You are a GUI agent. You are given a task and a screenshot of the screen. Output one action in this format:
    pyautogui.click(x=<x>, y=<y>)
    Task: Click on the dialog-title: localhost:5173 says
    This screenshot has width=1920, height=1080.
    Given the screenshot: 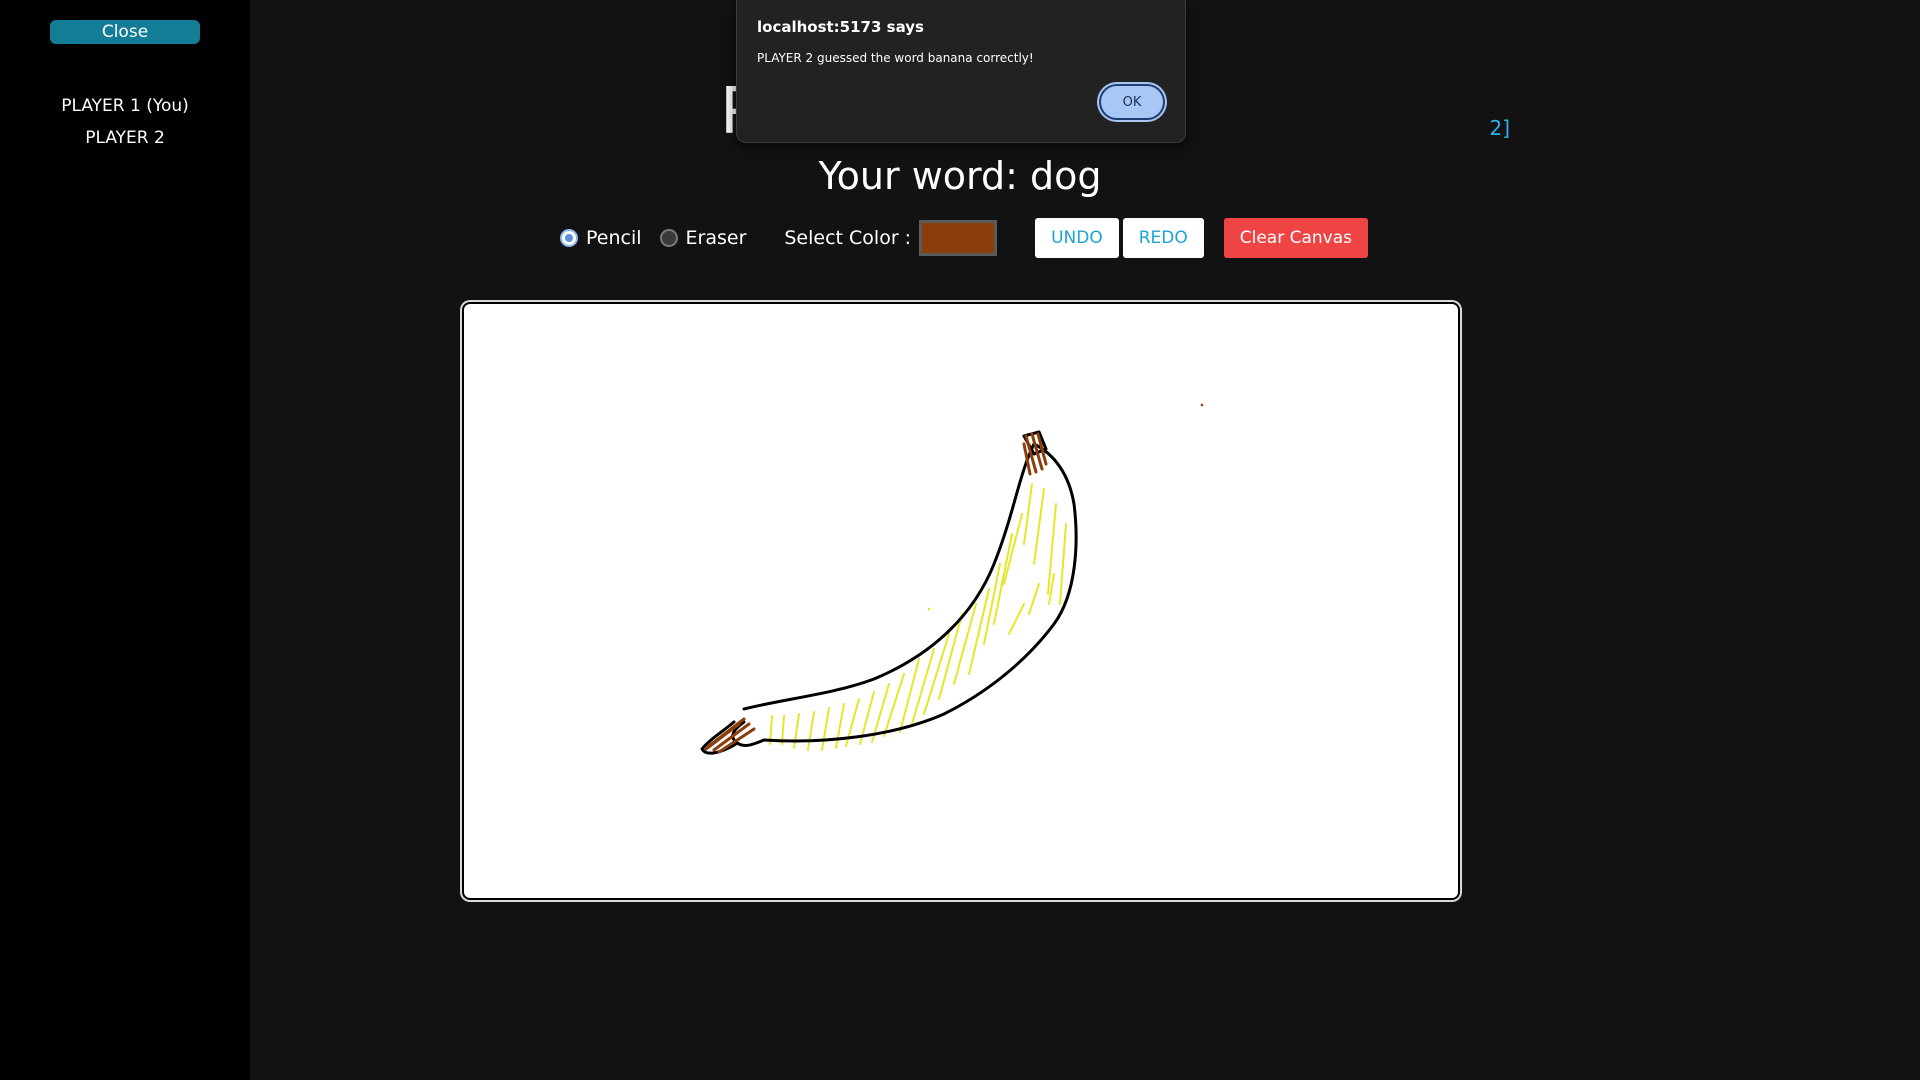 What is the action you would take?
    pyautogui.click(x=840, y=27)
    